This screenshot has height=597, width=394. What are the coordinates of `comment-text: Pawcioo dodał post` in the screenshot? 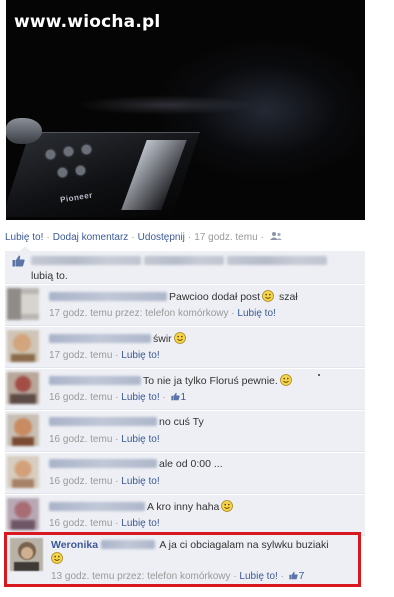 It's located at (215, 297).